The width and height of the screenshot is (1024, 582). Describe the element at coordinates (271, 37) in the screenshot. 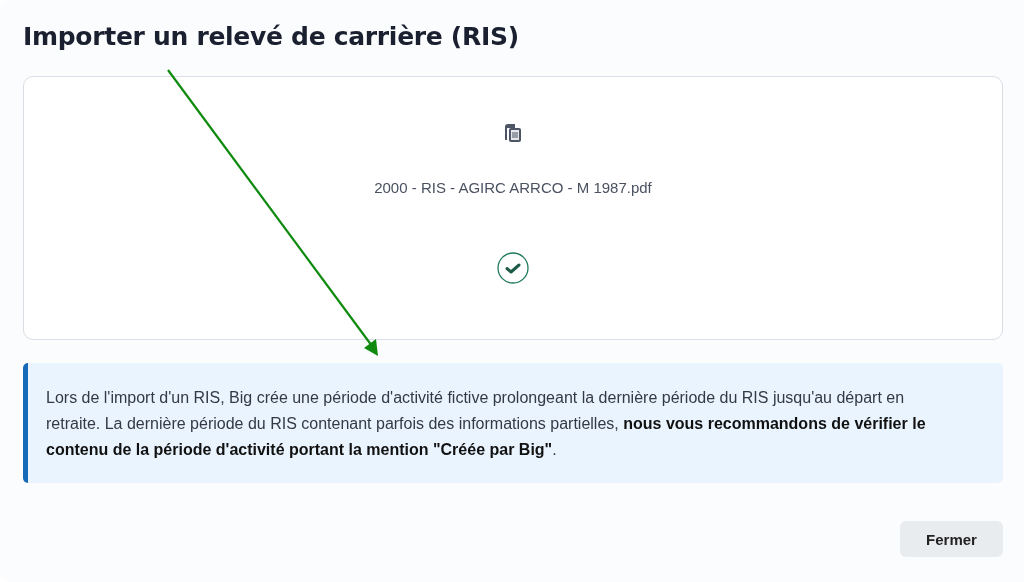

I see `dialog-title: Importer un relevé de carrière (RIS)` at that location.